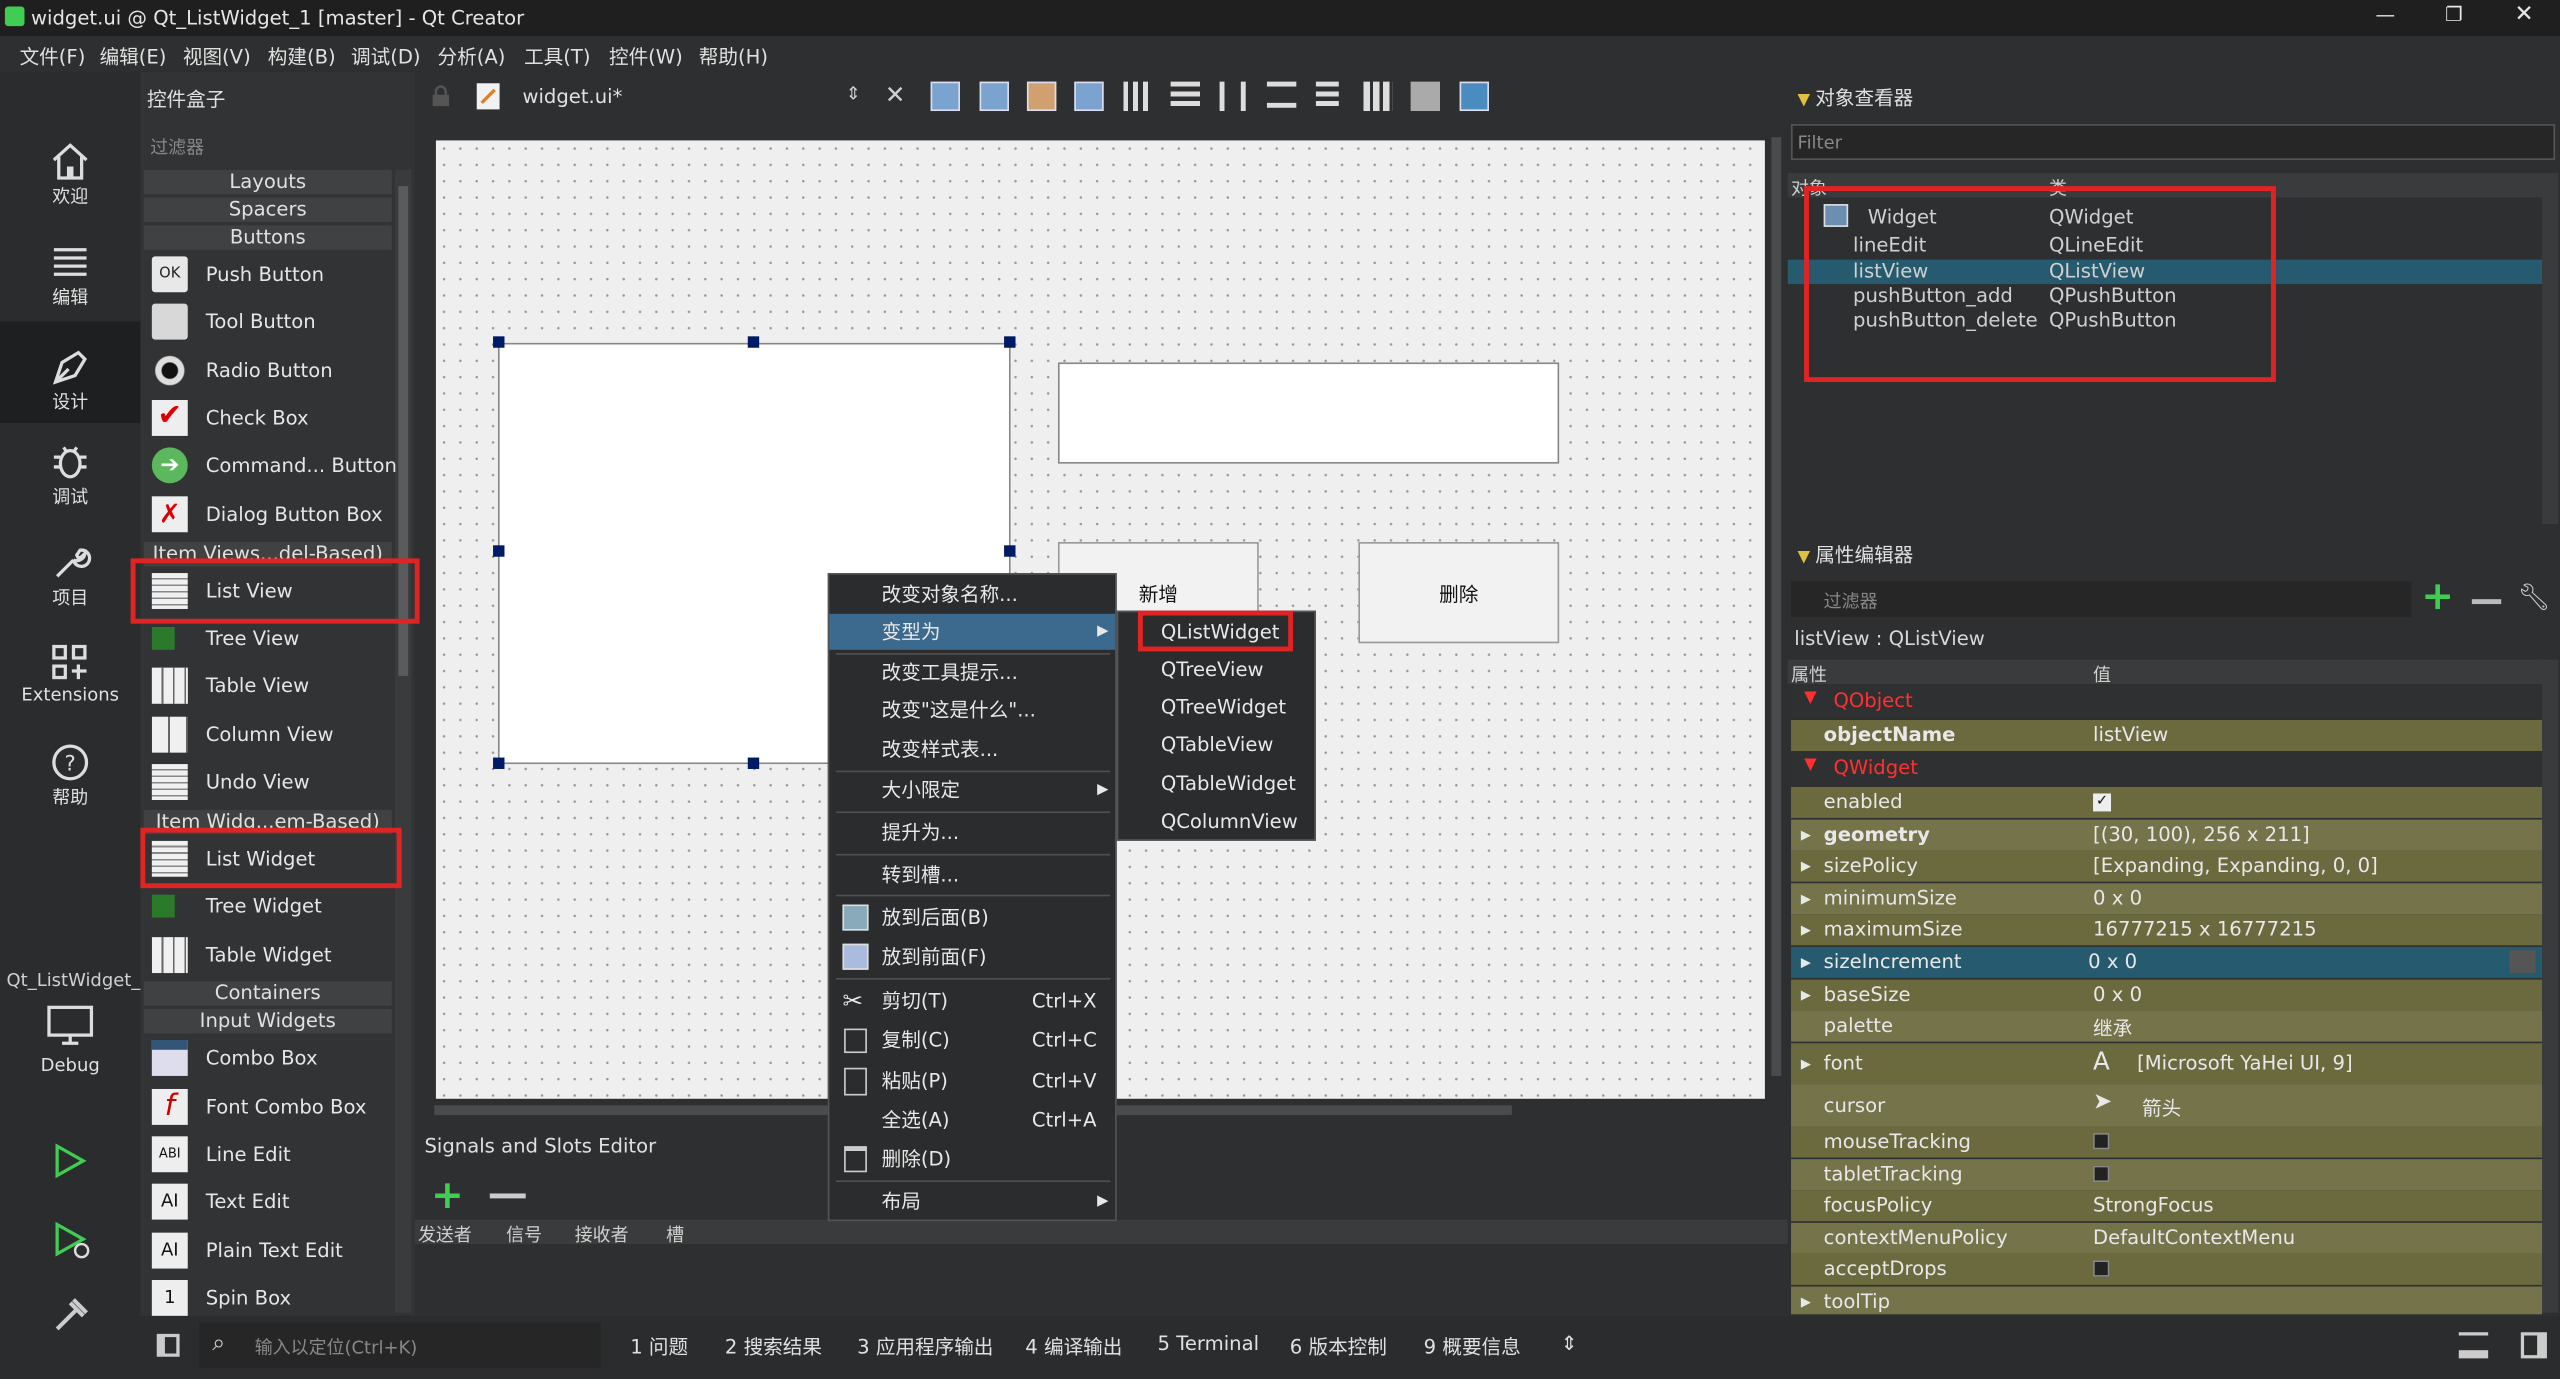 Image resolution: width=2560 pixels, height=1379 pixels. I want to click on morph-qtreewidget: QTreeWidget, so click(1216, 708).